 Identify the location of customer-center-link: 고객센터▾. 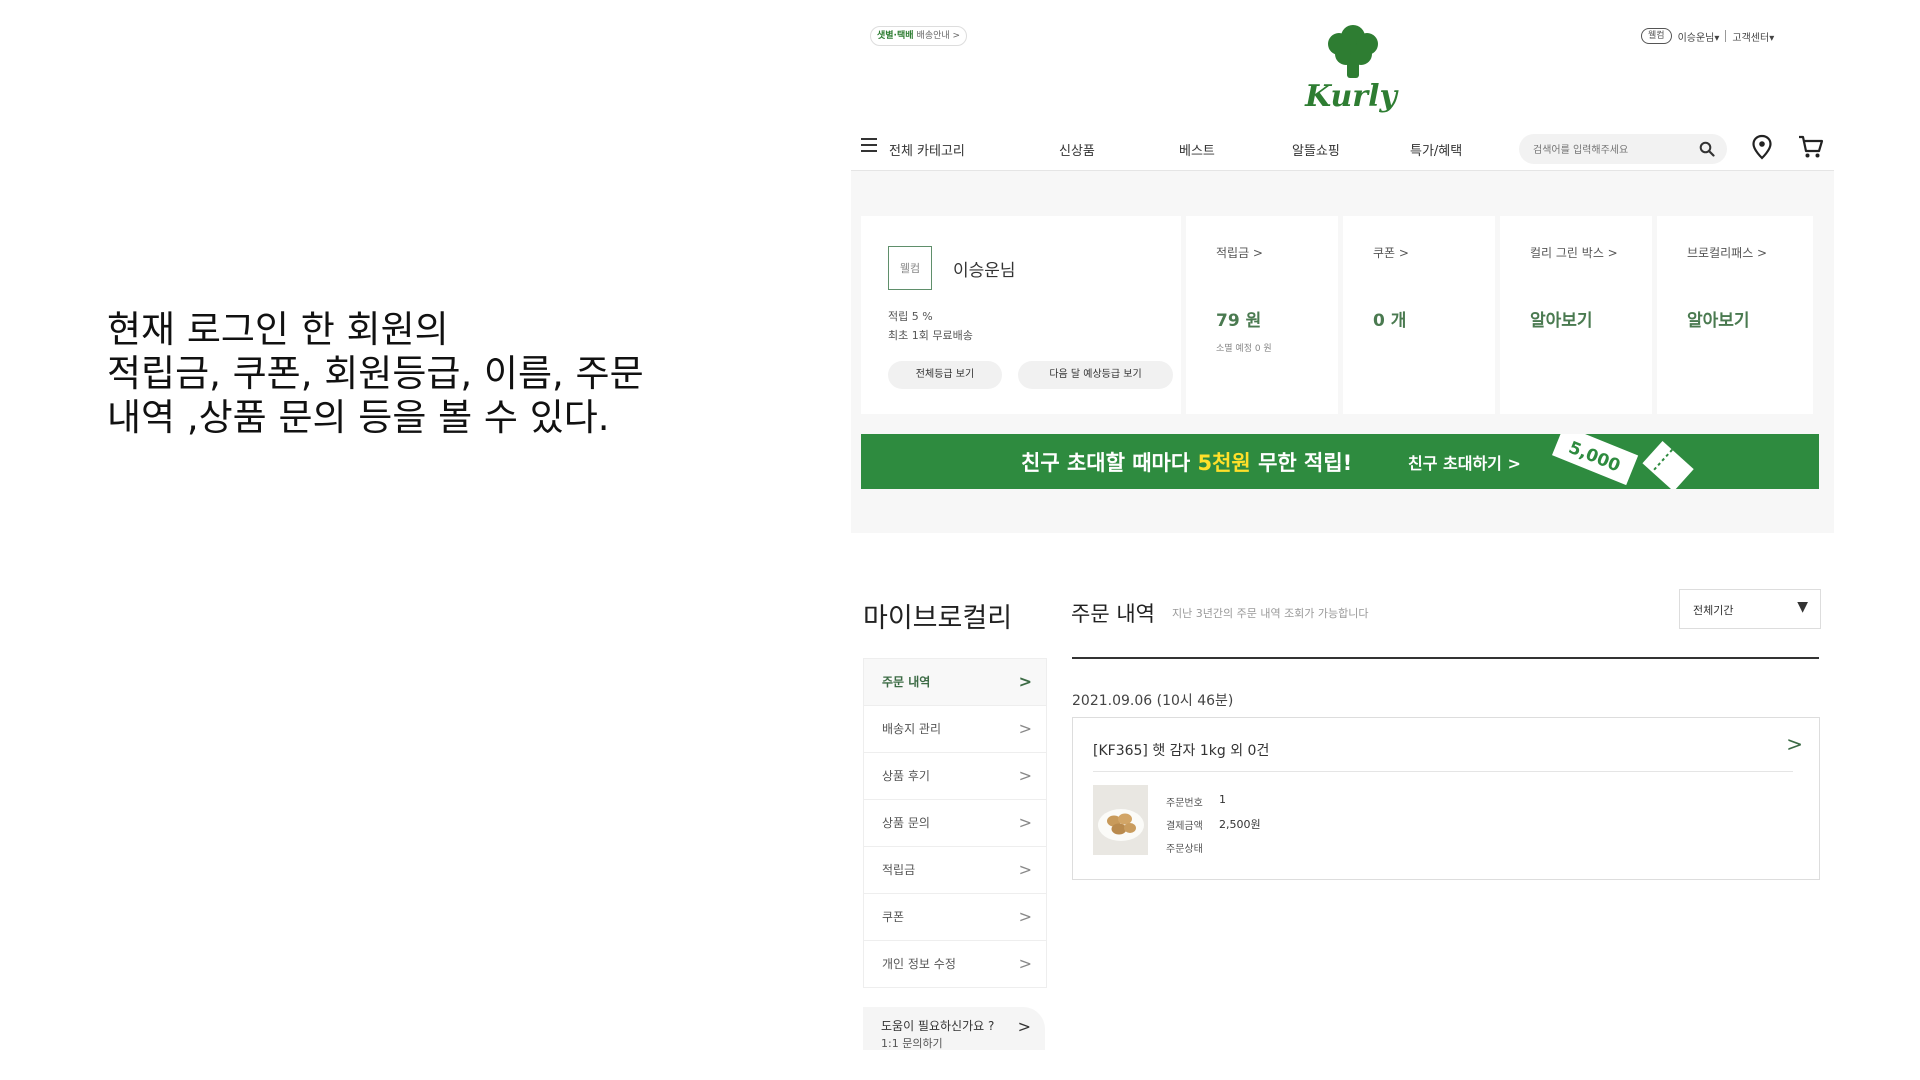
(1753, 36).